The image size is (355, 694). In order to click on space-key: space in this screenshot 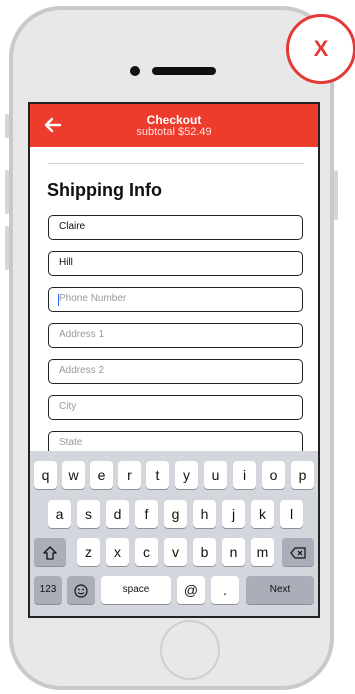, I will do `click(136, 590)`.